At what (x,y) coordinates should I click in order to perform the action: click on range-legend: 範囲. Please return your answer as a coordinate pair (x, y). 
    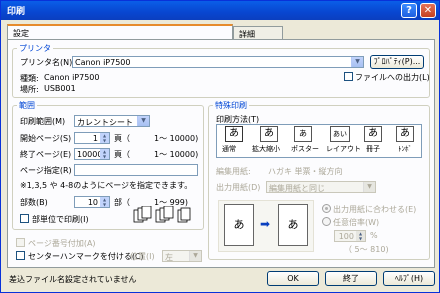
    Looking at the image, I should click on (27, 105).